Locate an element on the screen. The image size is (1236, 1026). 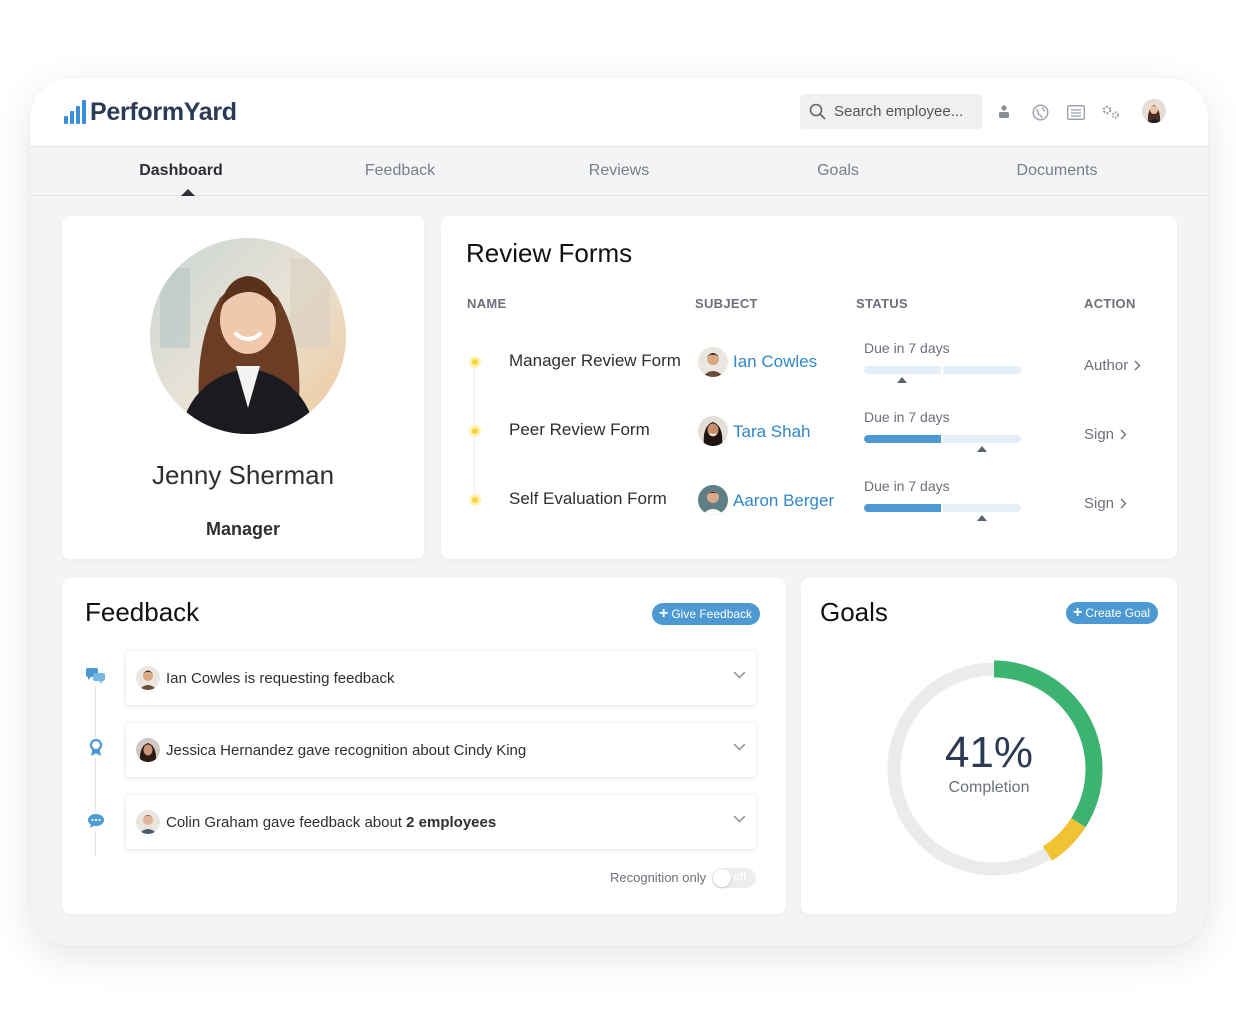
active-tab-indicator is located at coordinates (188, 192).